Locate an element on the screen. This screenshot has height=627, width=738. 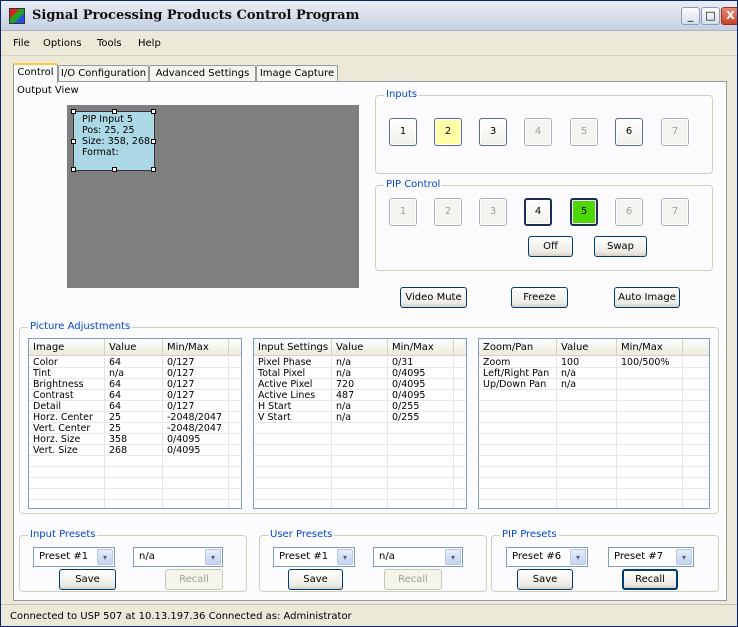
input-button-2: 2 is located at coordinates (448, 132).